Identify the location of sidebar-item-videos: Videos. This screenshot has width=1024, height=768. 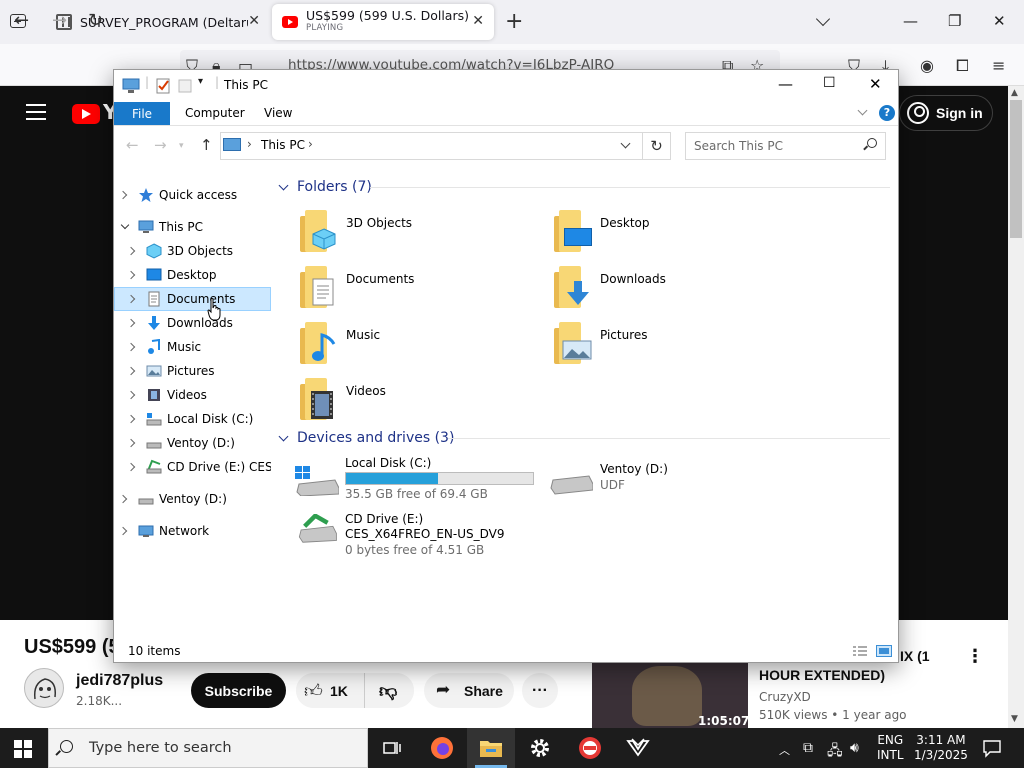
(192, 395).